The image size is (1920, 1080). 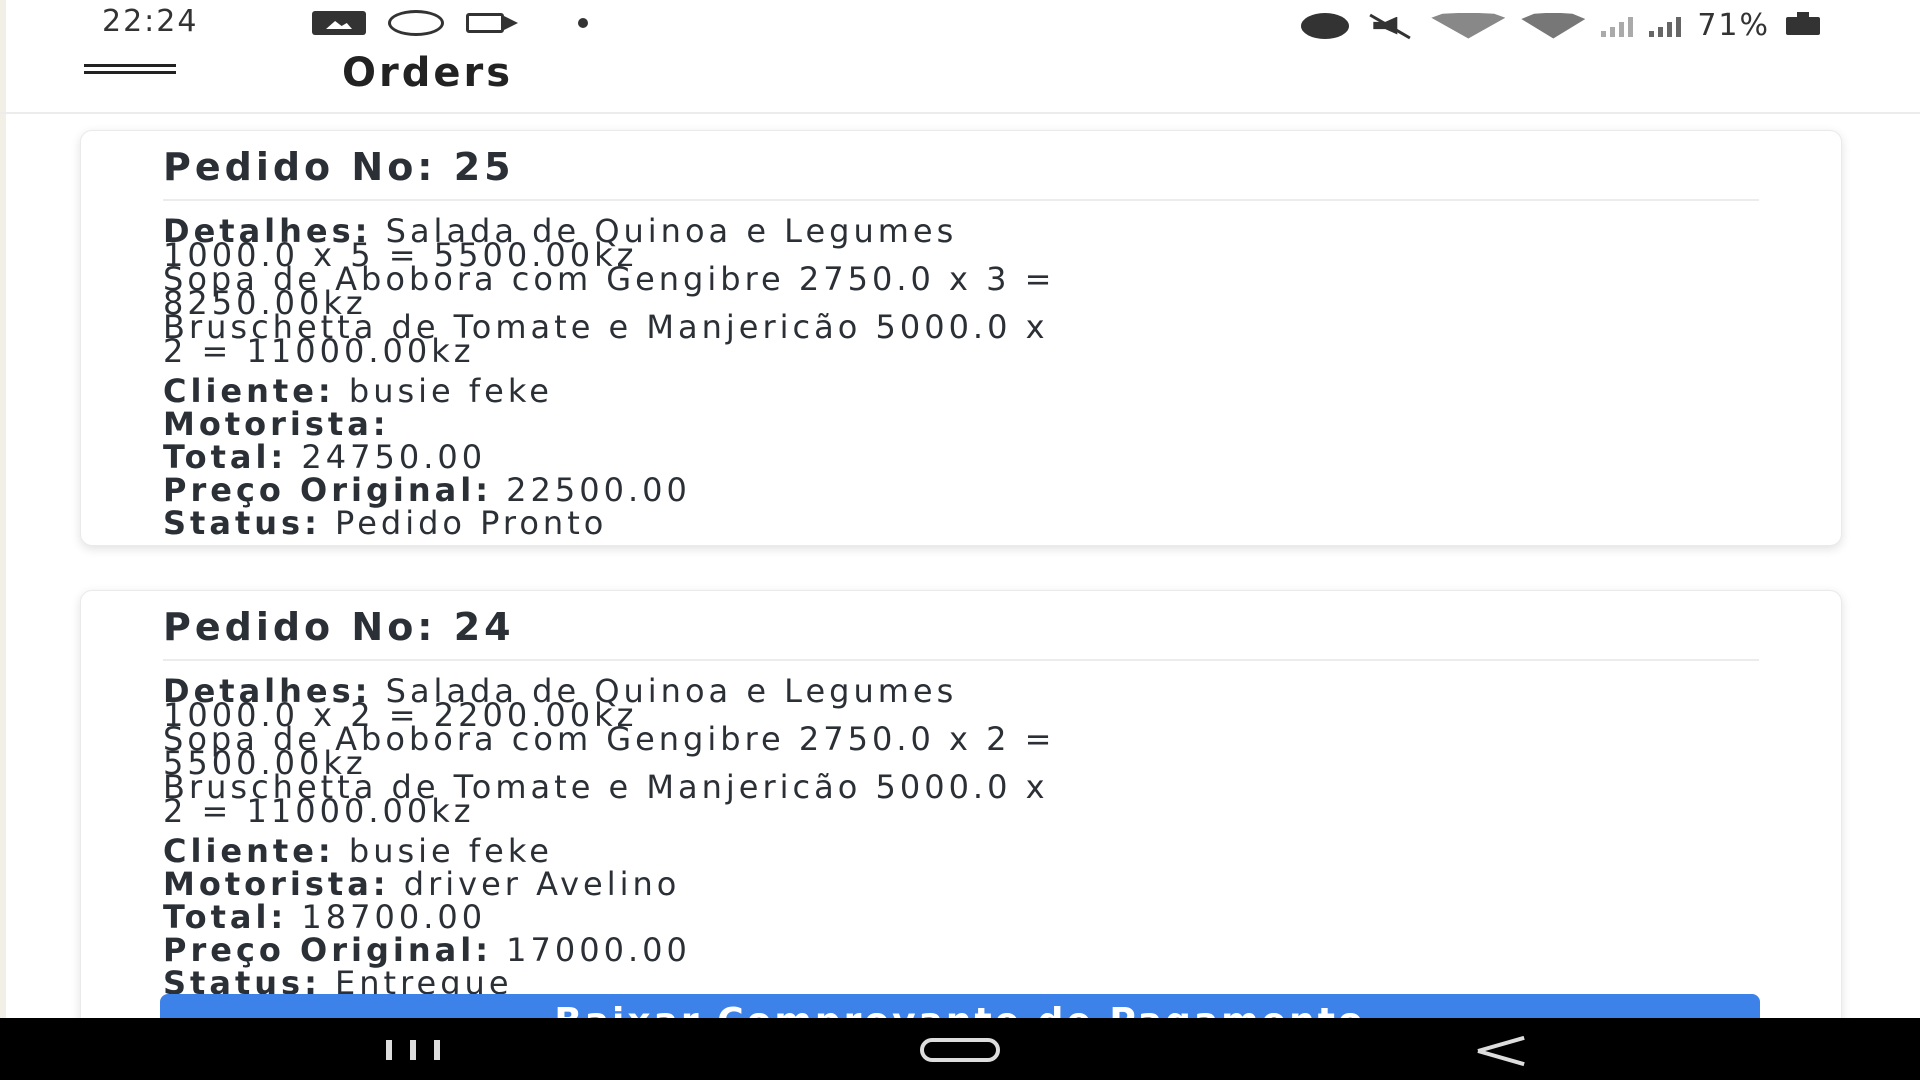 I want to click on home-icon, so click(x=960, y=1050).